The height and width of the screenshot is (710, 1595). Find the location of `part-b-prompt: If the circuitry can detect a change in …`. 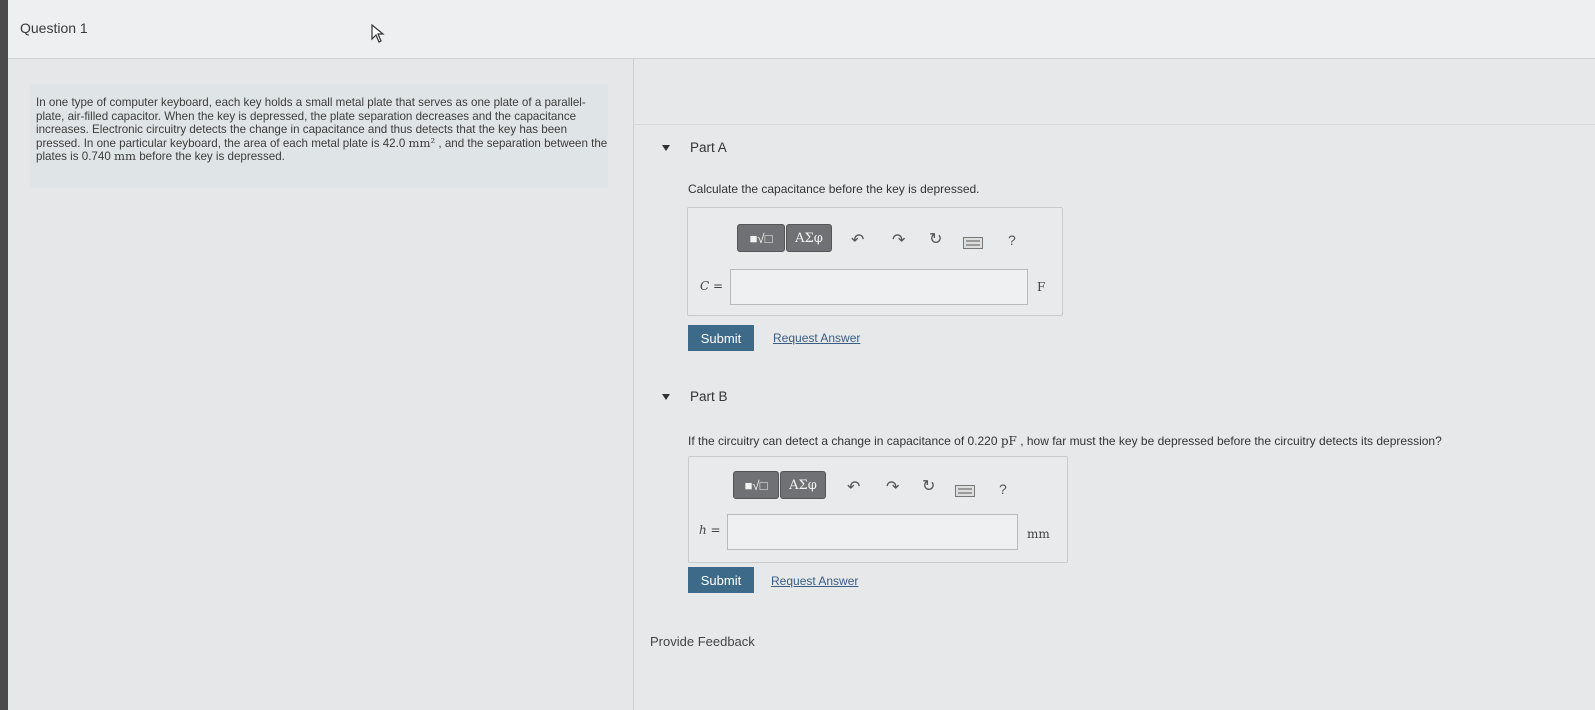

part-b-prompt: If the circuitry can detect a change in … is located at coordinates (1065, 441).